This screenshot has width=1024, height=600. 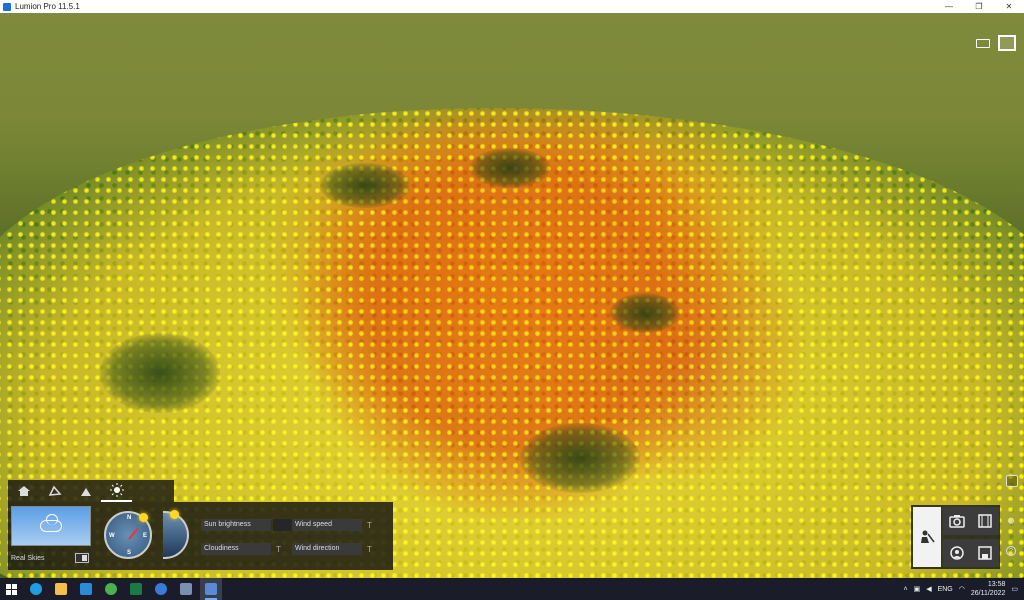 I want to click on chevron-up-icon: ˄, so click(x=905, y=589).